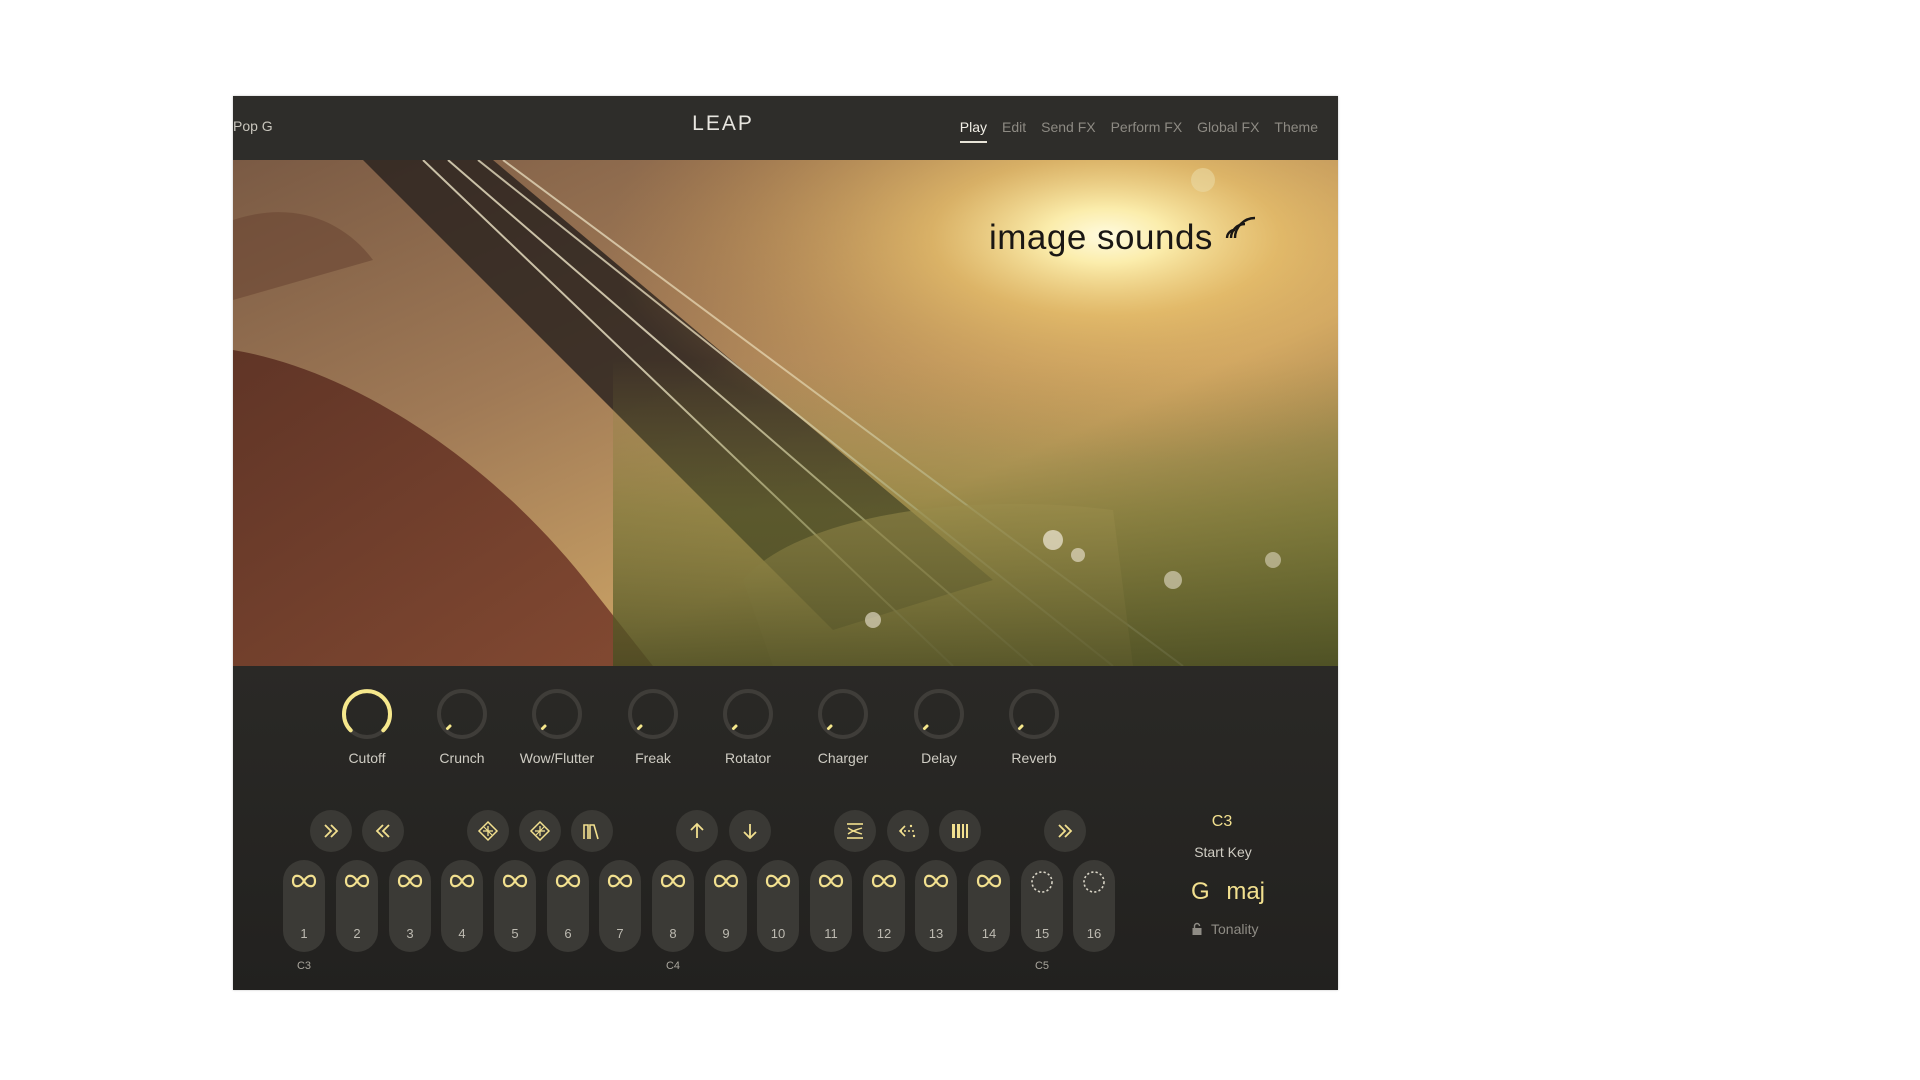  I want to click on diamond-pattern-alt-icon, so click(540, 831).